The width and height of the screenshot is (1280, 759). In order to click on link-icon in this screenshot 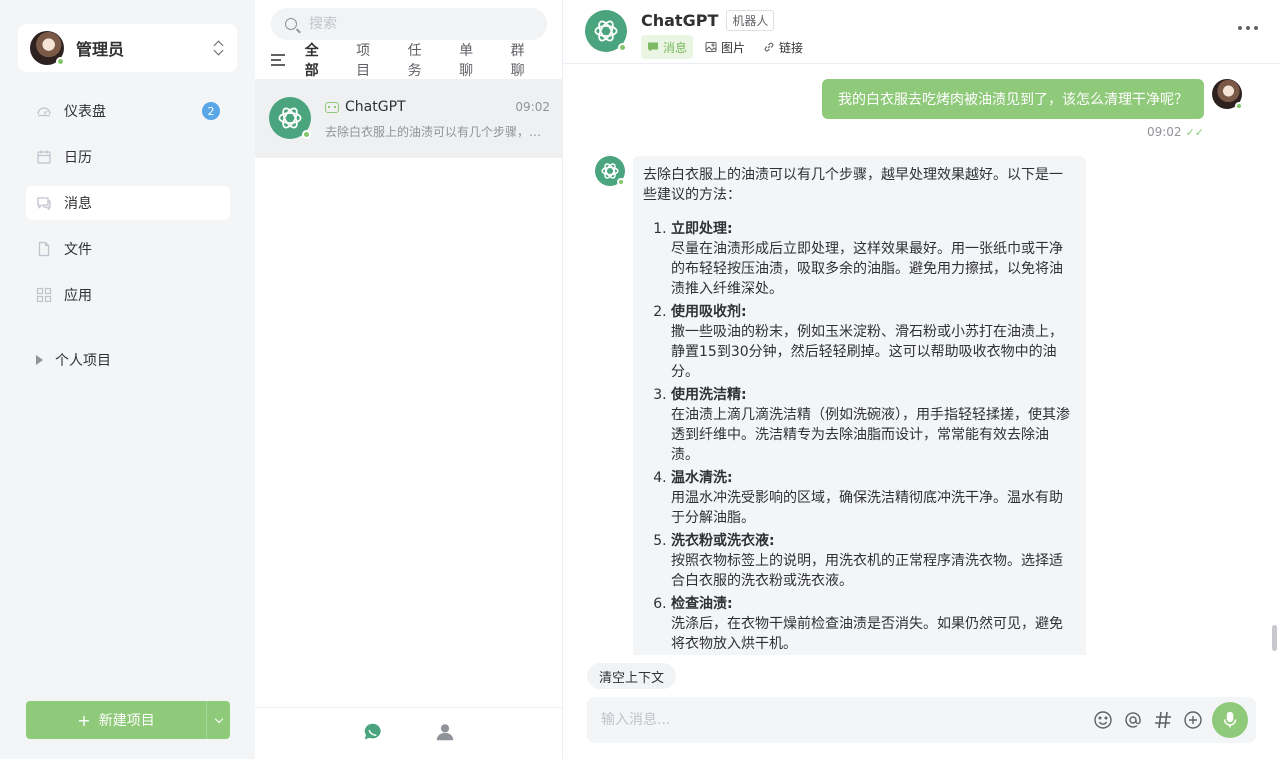, I will do `click(769, 47)`.